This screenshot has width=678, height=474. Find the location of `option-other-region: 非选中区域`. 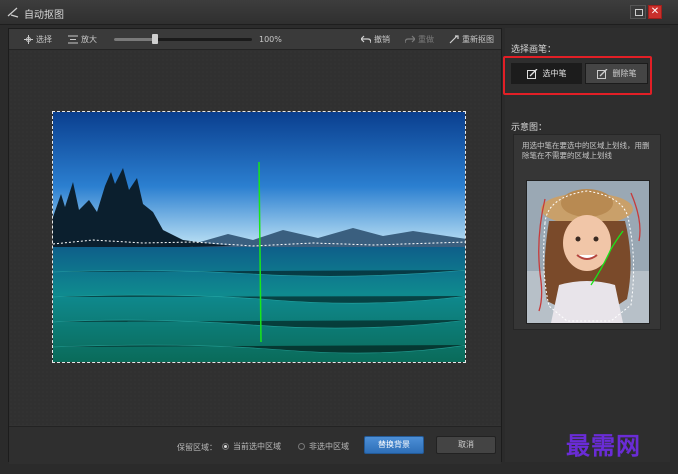

option-other-region: 非选中区域 is located at coordinates (323, 446).